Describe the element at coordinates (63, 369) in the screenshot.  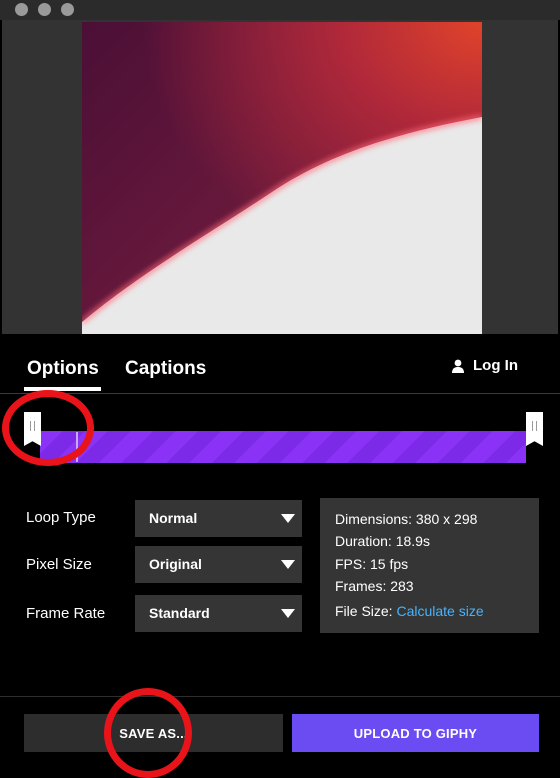
I see `tab-options: Options` at that location.